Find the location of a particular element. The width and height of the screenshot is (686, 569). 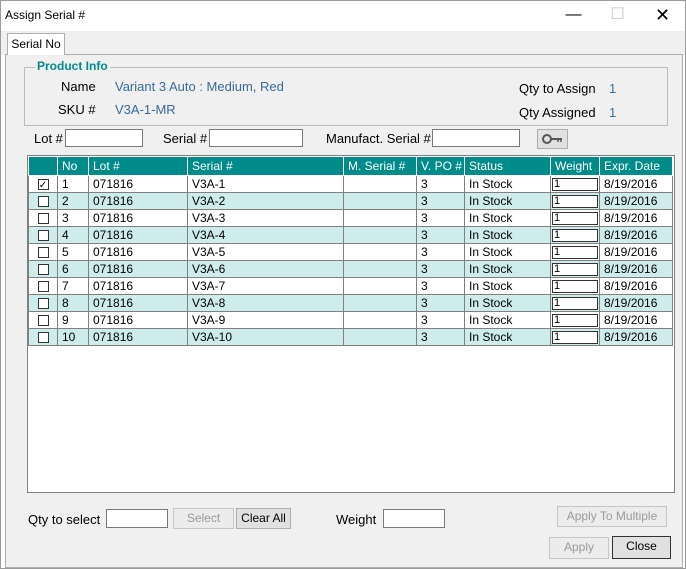

lot-filter-input is located at coordinates (104, 138).